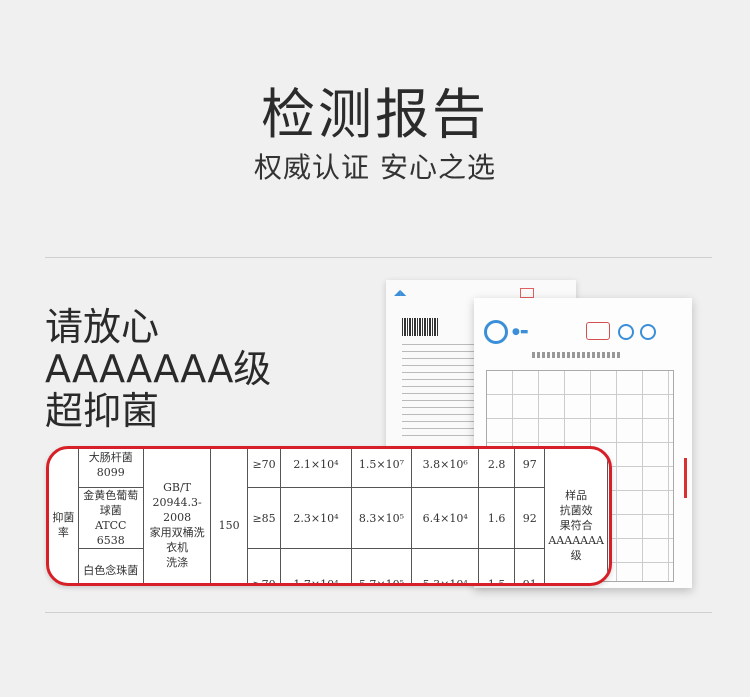  I want to click on value-e-cell: 97, so click(530, 468).